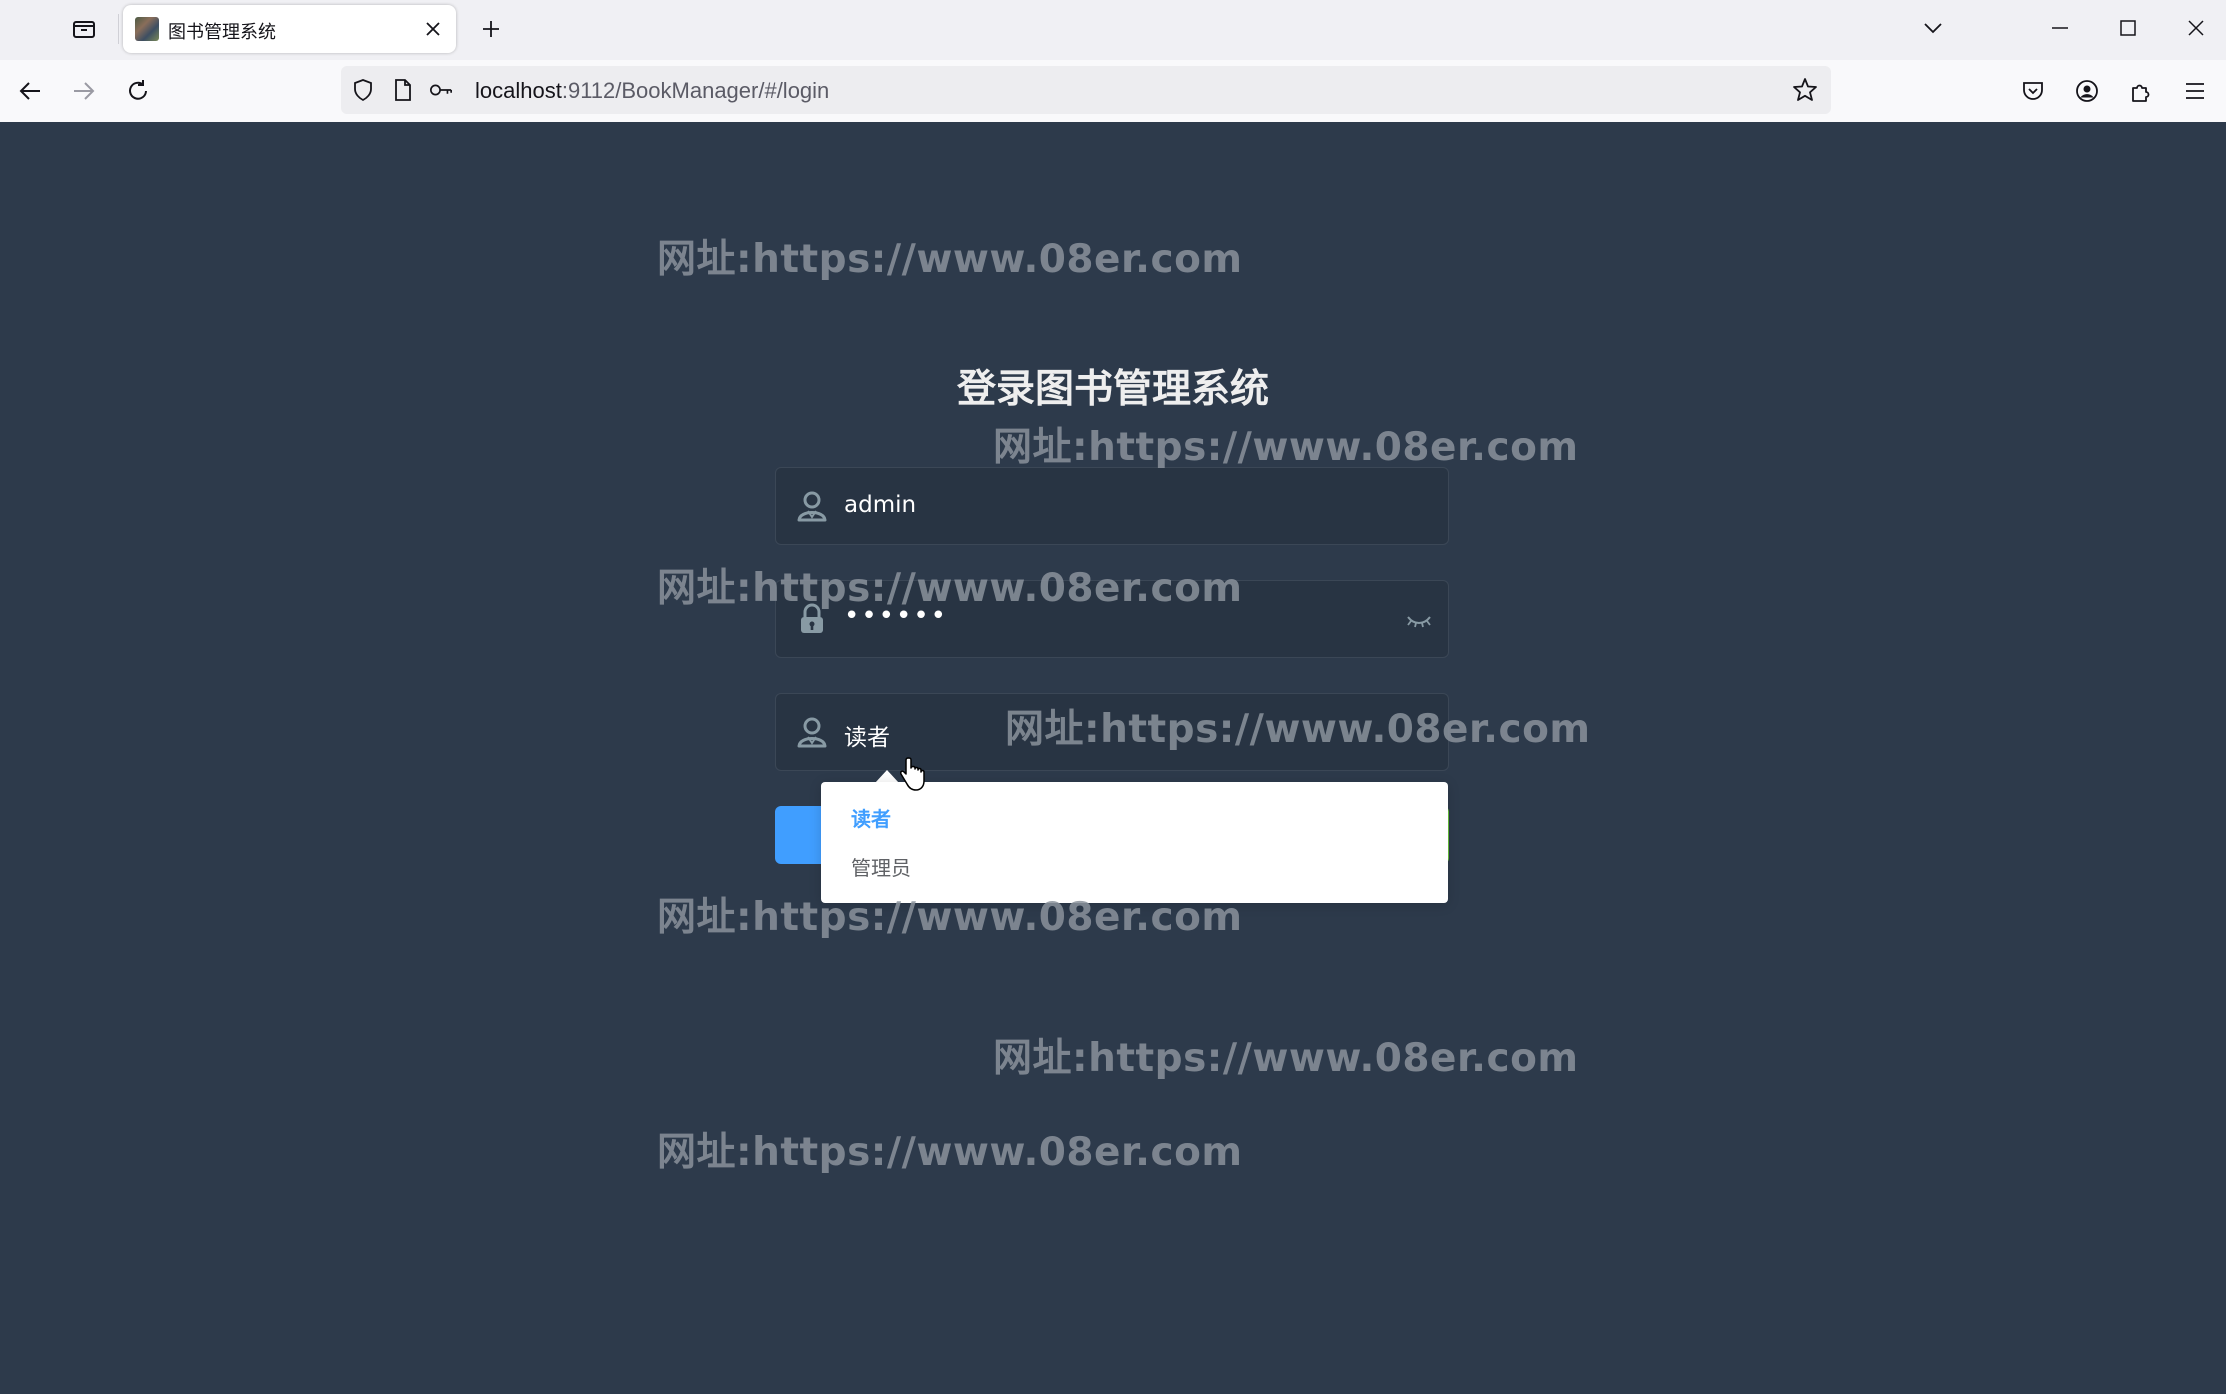 The height and width of the screenshot is (1394, 2226). I want to click on page-title: 登录图书管理系统, so click(1112, 389).